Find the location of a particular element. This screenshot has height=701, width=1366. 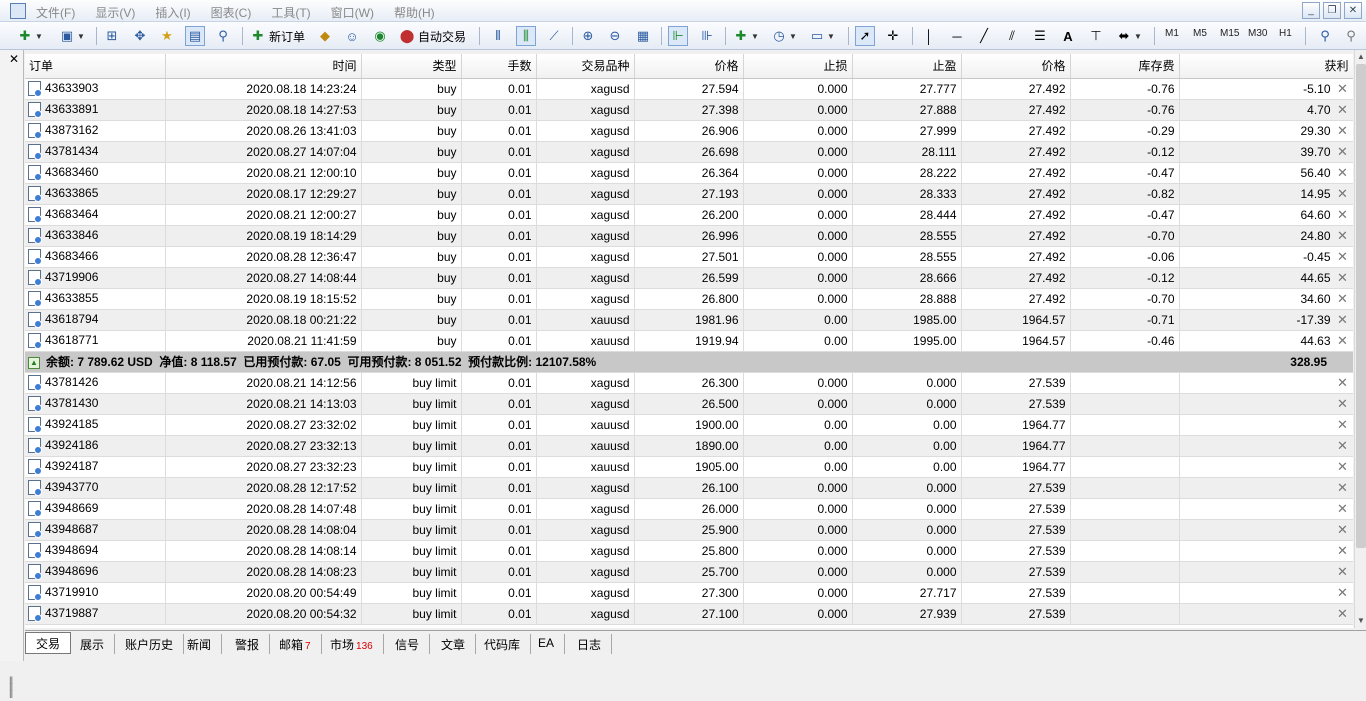

scroll-down-icon: ▼ is located at coordinates (1361, 621).